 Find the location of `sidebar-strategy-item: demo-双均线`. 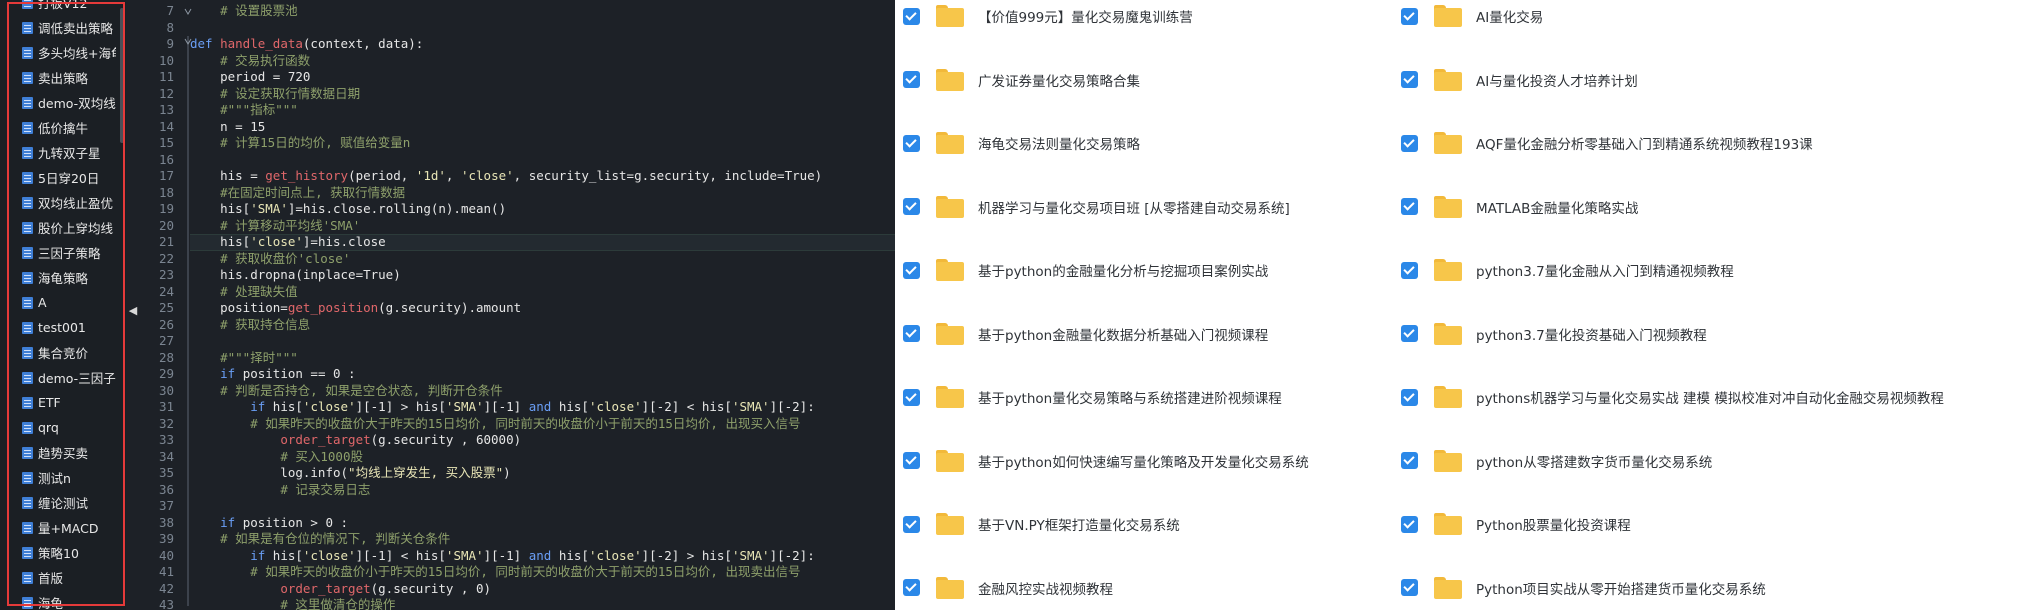

sidebar-strategy-item: demo-双均线 is located at coordinates (69, 102).